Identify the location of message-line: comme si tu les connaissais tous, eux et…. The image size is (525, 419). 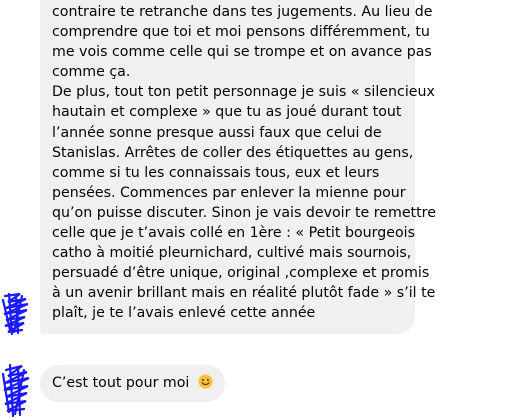
(216, 172).